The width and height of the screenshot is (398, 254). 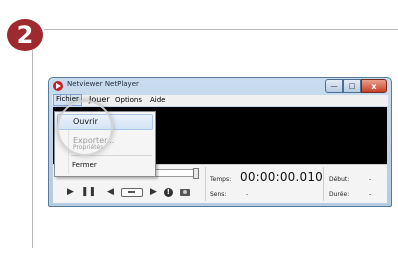 What do you see at coordinates (221, 179) in the screenshot?
I see `temps-label: Temps:` at bounding box center [221, 179].